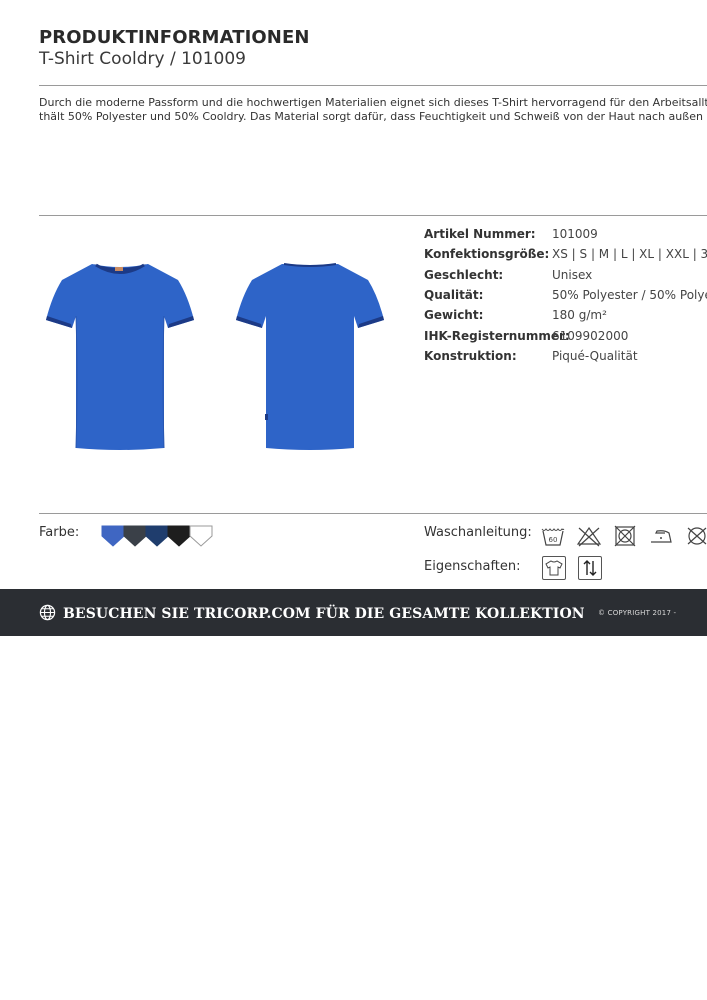 The image size is (707, 1000). What do you see at coordinates (454, 315) in the screenshot?
I see `spec-label: Gewicht:` at bounding box center [454, 315].